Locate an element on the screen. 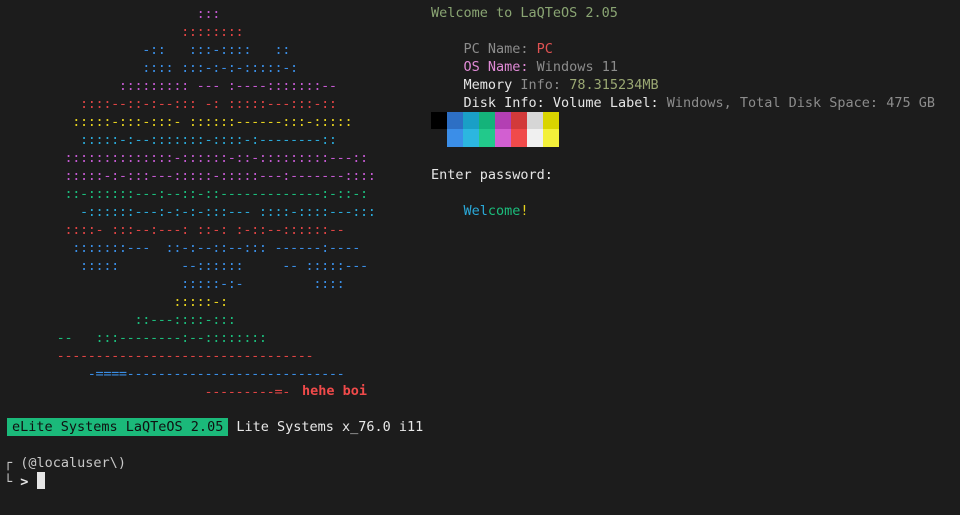 The width and height of the screenshot is (960, 515). ascii-art-line: -:: :::-:::: :: is located at coordinates (150, 50).